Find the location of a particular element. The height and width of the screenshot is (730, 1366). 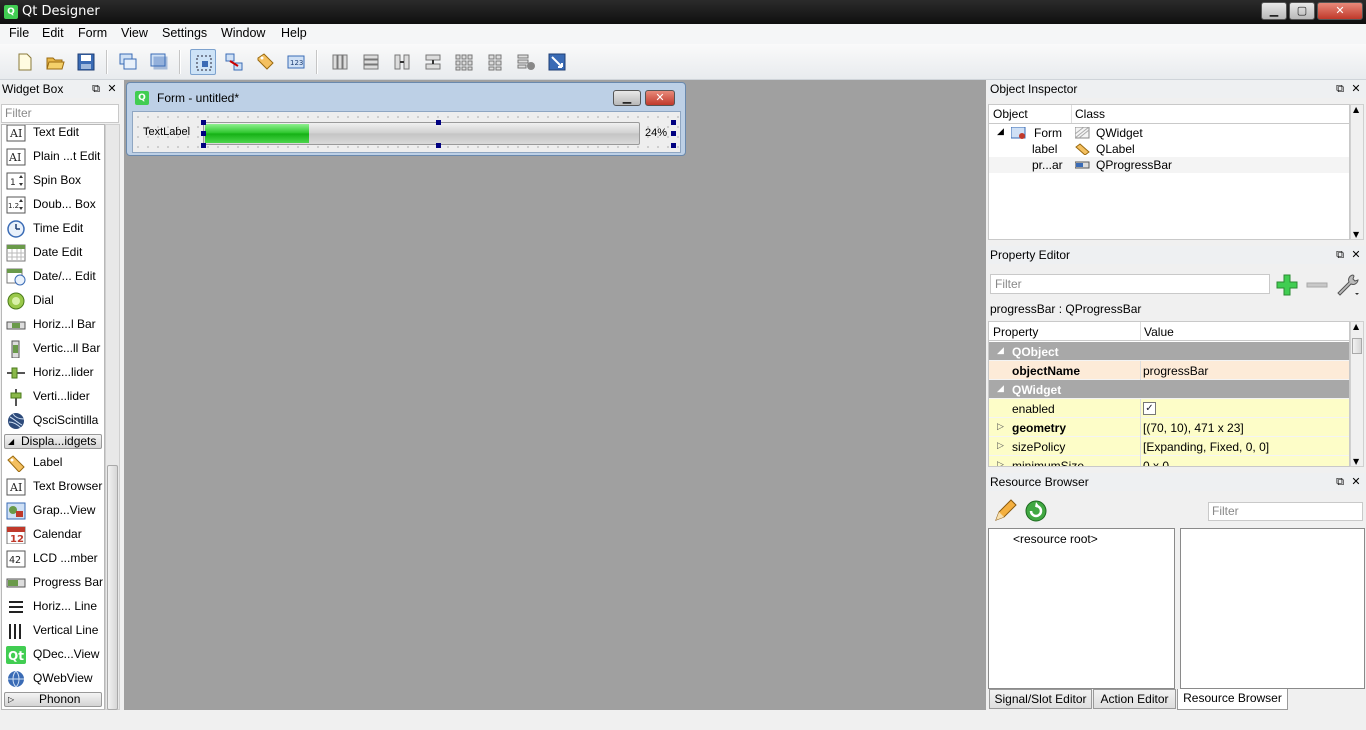

resource-tree: <resource root> is located at coordinates (1081, 608).